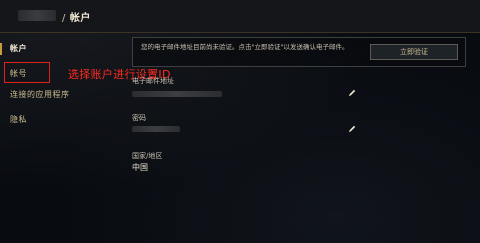 This screenshot has width=480, height=243. What do you see at coordinates (177, 94) in the screenshot?
I see `email-value-redacted` at bounding box center [177, 94].